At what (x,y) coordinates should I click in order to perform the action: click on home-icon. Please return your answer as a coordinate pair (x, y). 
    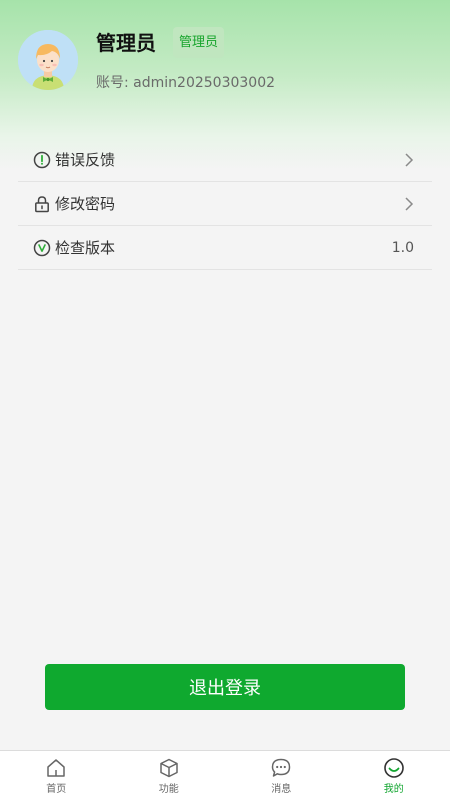
    Looking at the image, I should click on (56, 768).